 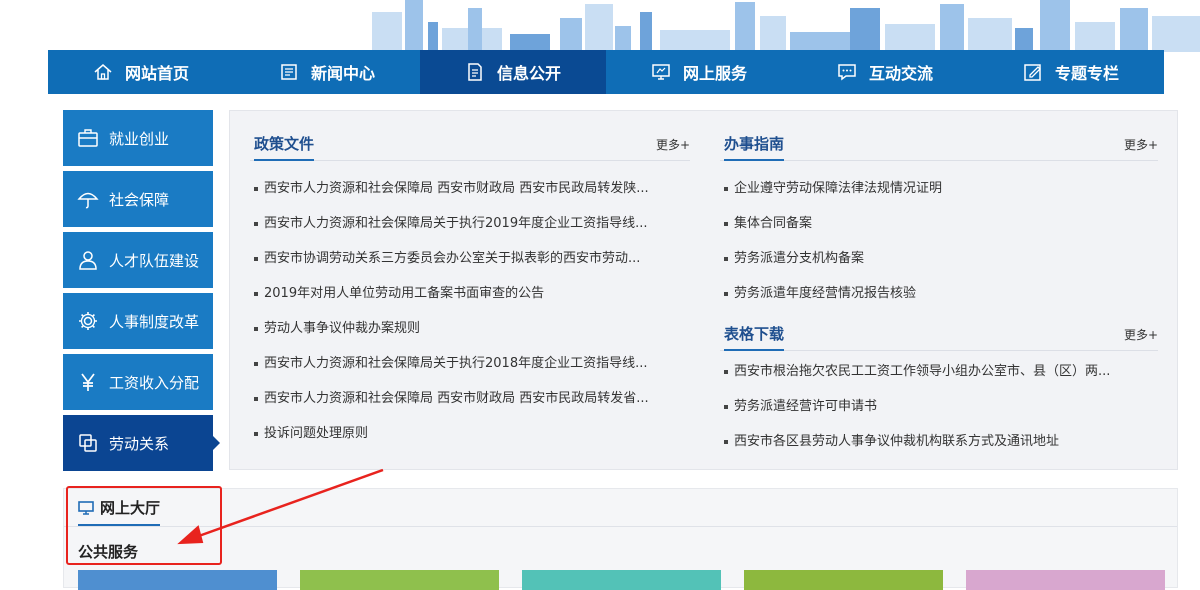 I want to click on online-hall-tabbar: 网上大厅, so click(x=620, y=508).